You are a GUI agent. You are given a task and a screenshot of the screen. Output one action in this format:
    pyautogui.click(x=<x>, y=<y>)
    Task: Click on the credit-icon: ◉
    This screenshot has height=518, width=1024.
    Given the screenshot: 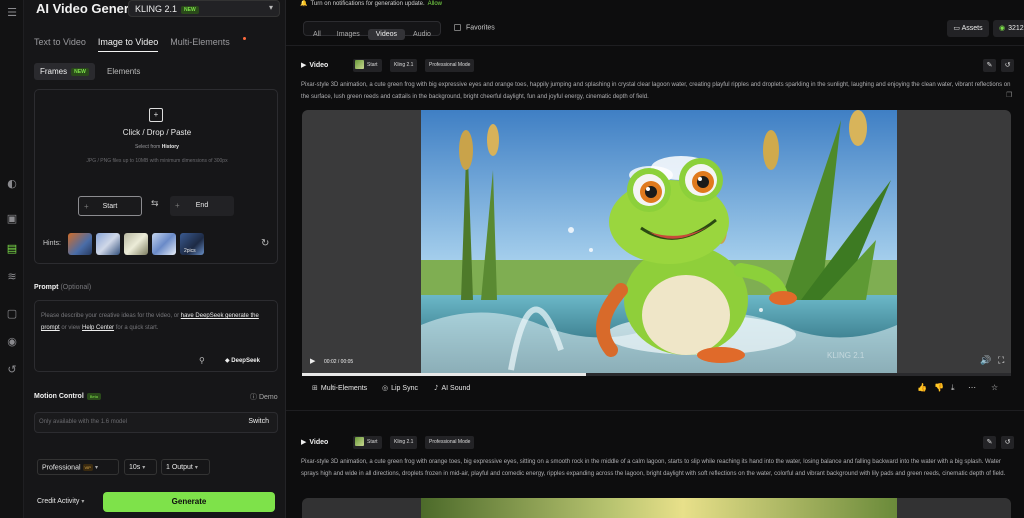 What is the action you would take?
    pyautogui.click(x=1002, y=28)
    